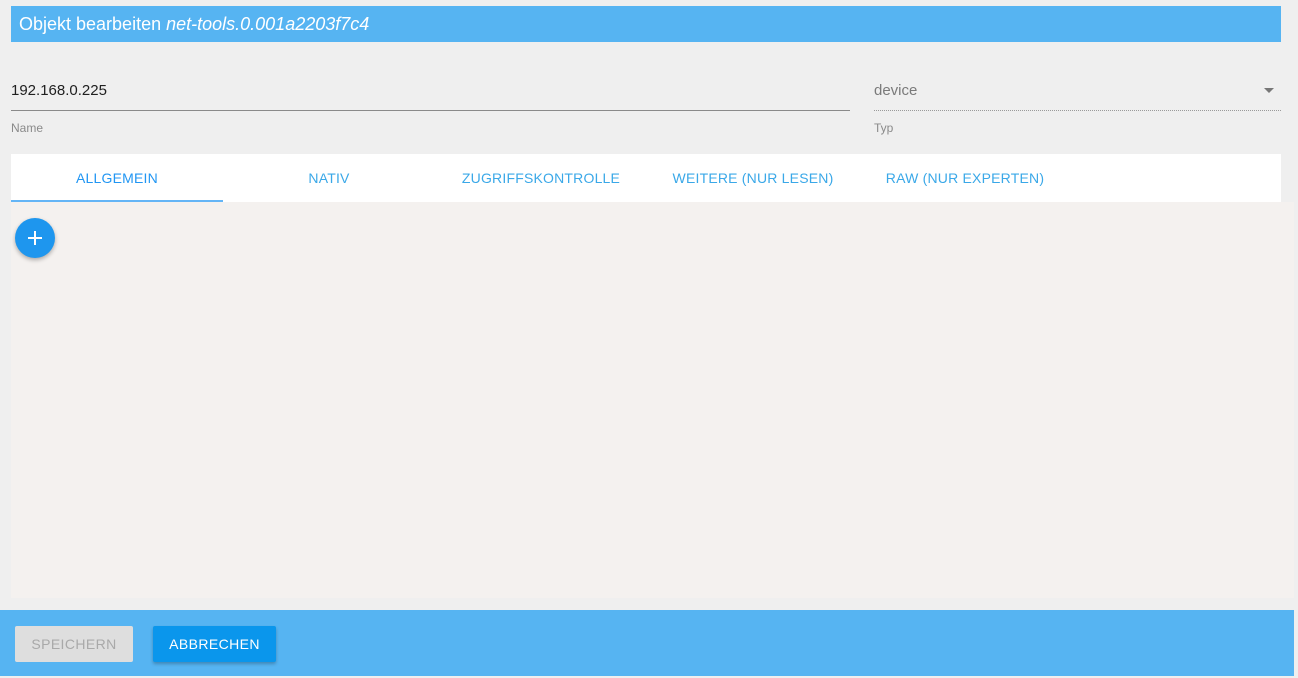 The image size is (1298, 678). What do you see at coordinates (753, 178) in the screenshot?
I see `tab-weitere: WEITERE (NUR LESEN)` at bounding box center [753, 178].